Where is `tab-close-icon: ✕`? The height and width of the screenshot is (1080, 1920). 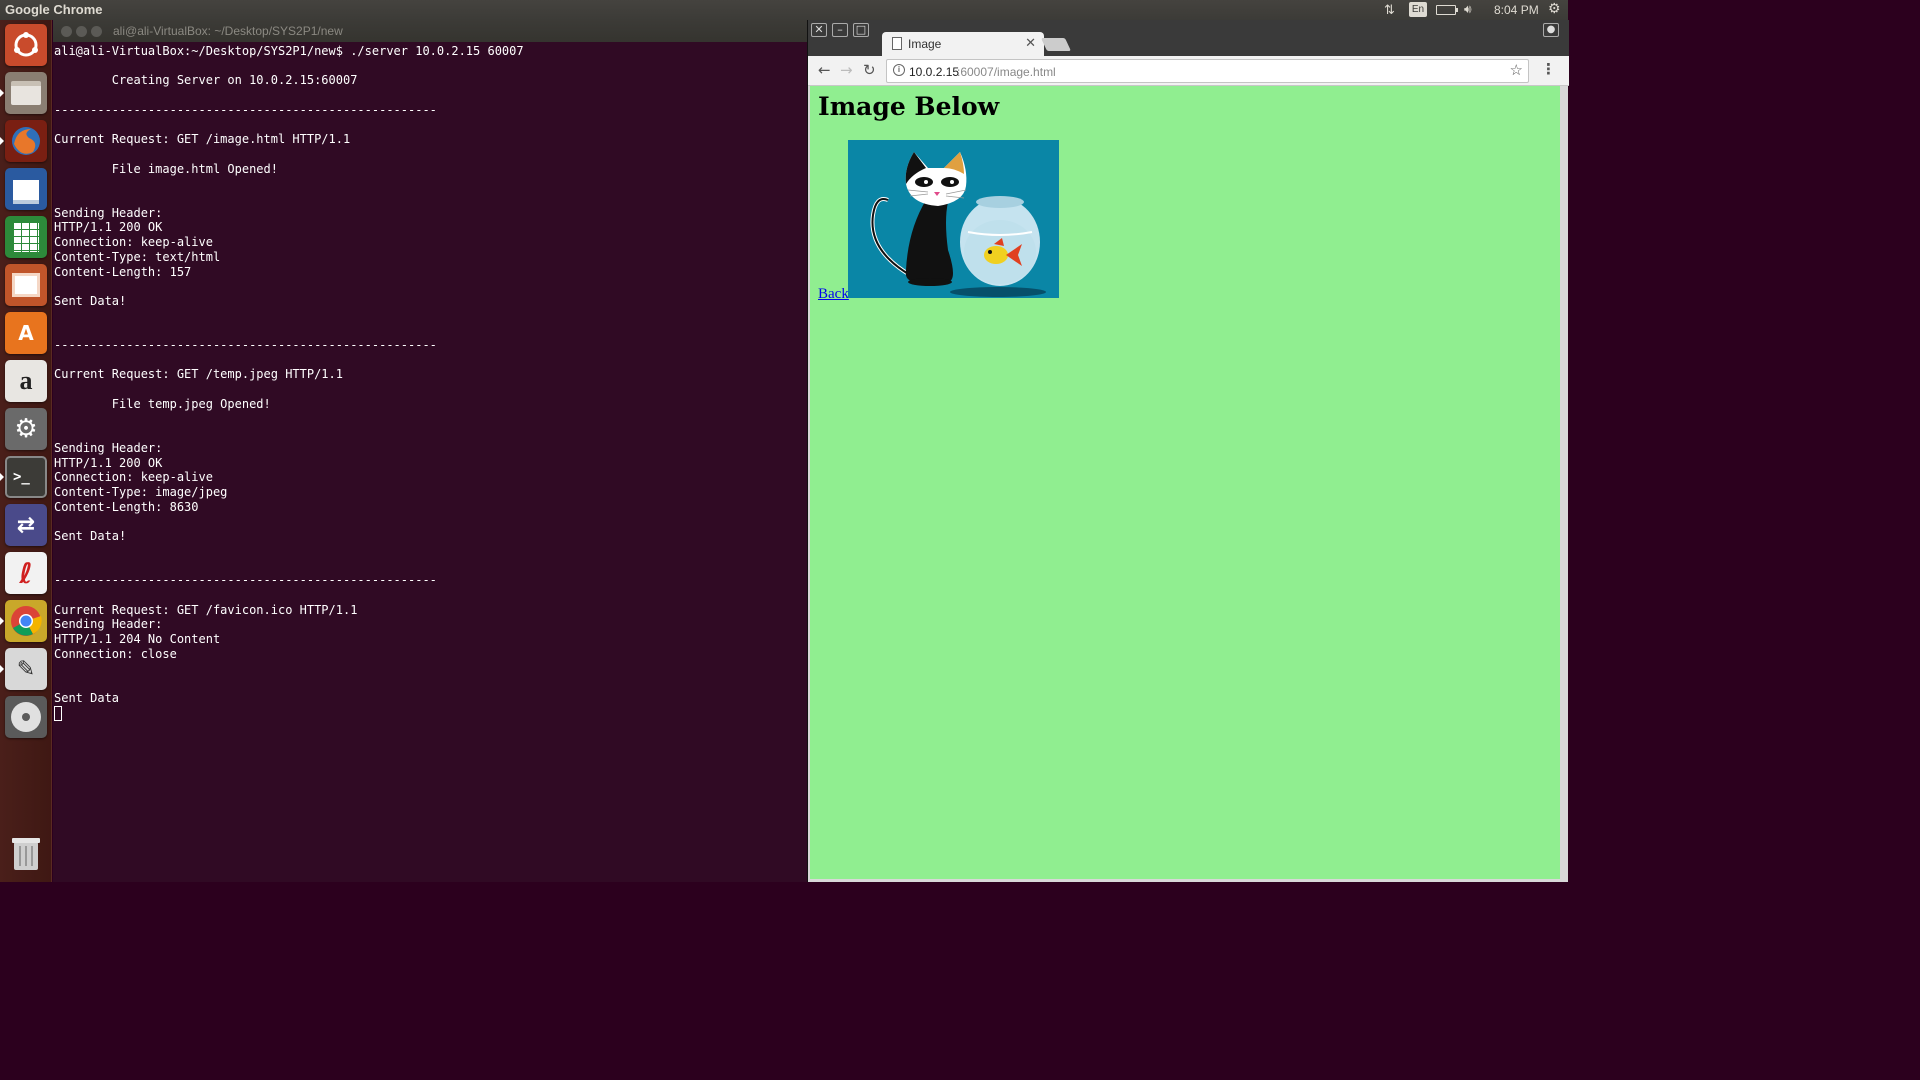
tab-close-icon: ✕ is located at coordinates (1030, 43).